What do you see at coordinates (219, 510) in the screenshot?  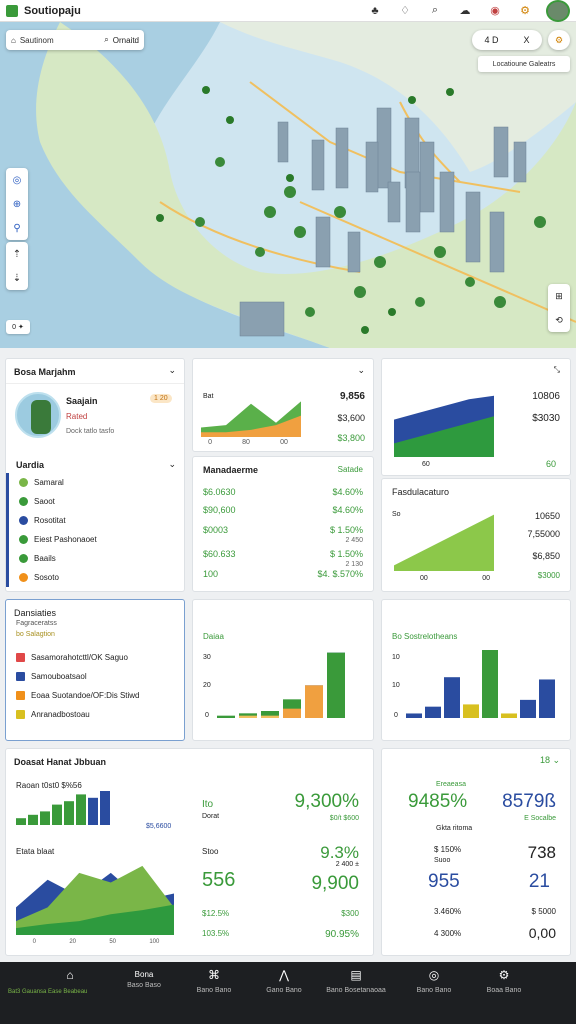 I see `metric-left-2: $90,600` at bounding box center [219, 510].